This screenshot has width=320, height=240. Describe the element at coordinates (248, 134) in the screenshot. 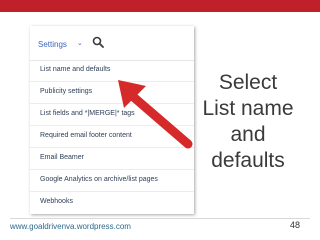

I see `caption-line: and` at that location.